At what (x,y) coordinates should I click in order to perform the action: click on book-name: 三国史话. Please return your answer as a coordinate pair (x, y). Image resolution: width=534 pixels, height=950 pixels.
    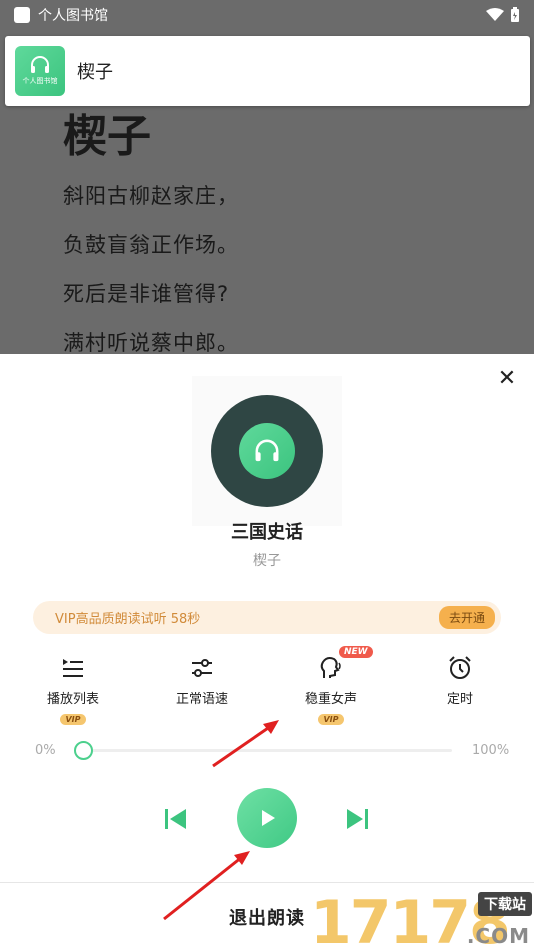
    Looking at the image, I should click on (267, 532).